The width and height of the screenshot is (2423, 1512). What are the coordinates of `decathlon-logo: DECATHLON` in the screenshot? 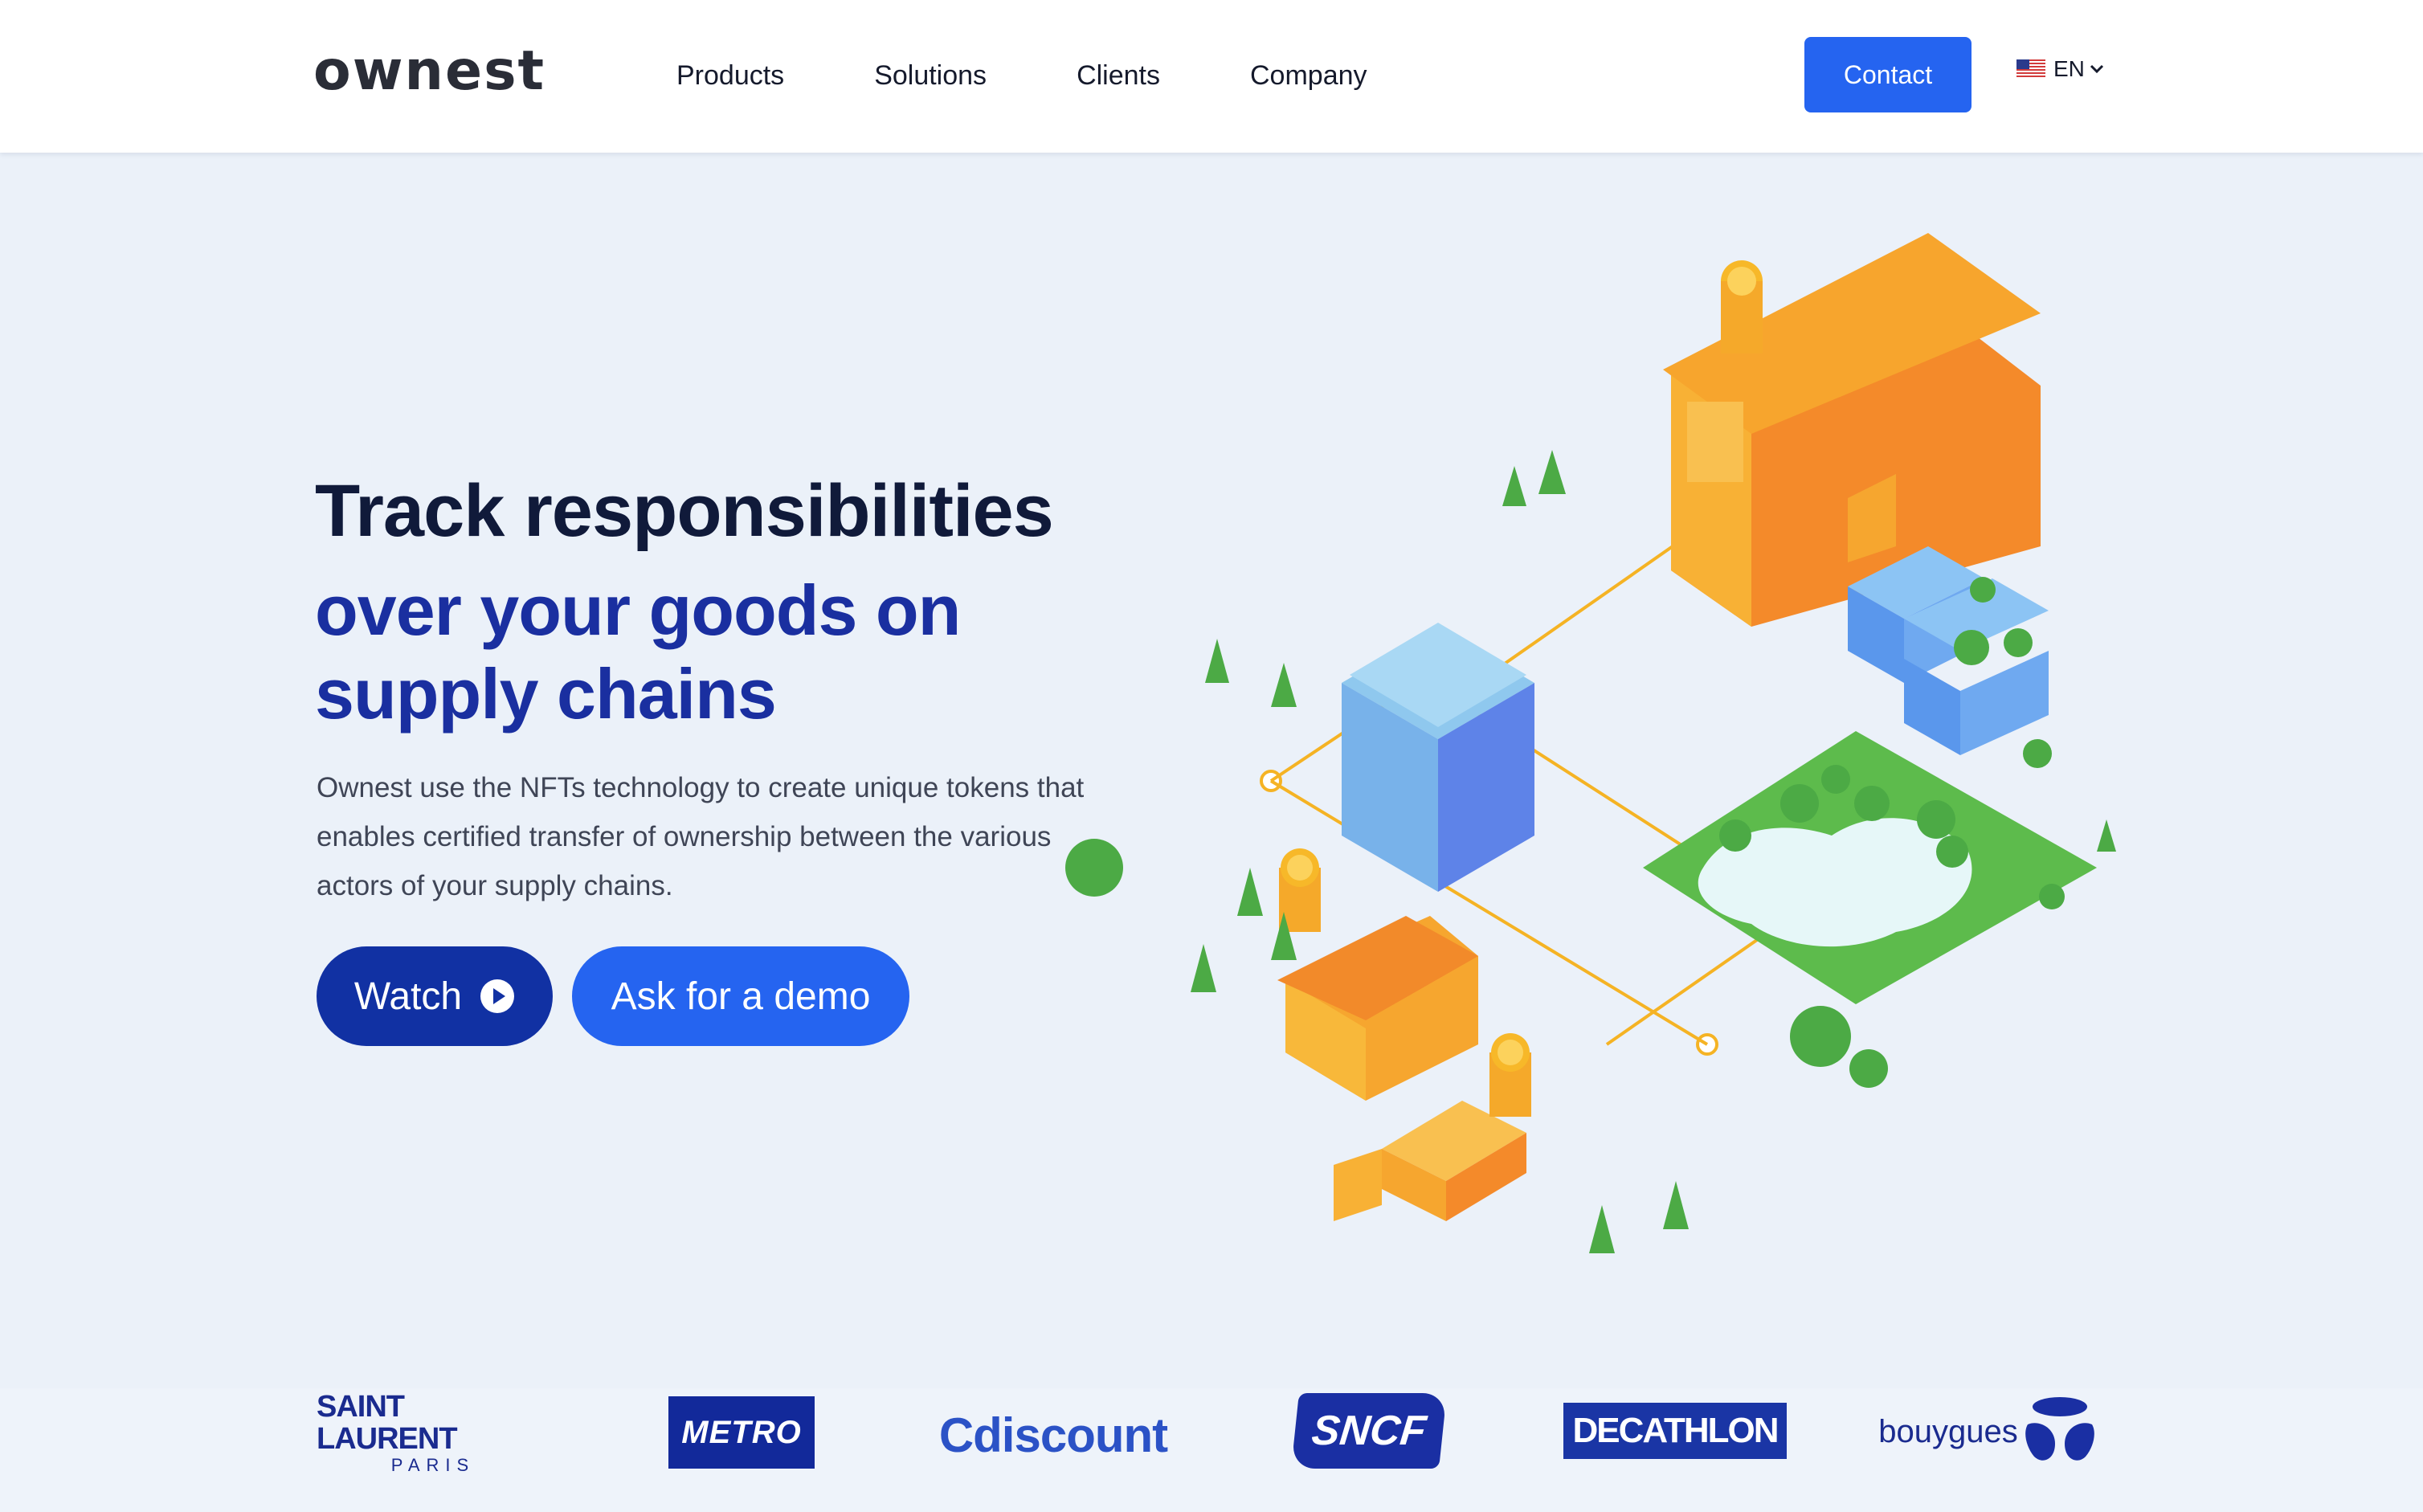 It's located at (1675, 1431).